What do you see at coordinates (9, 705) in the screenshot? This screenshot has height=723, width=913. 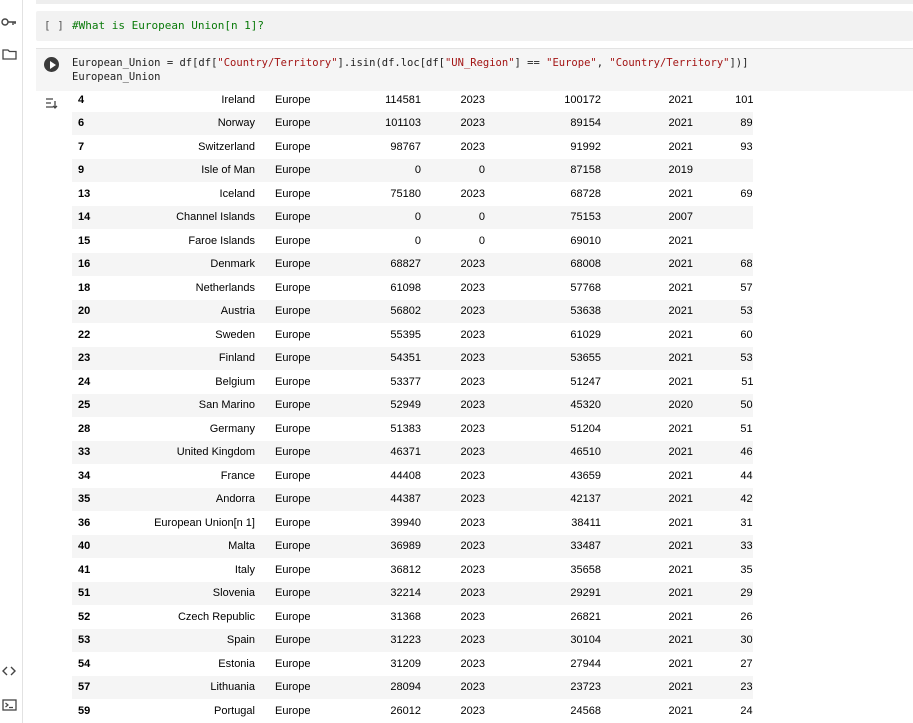 I see `terminal-icon` at bounding box center [9, 705].